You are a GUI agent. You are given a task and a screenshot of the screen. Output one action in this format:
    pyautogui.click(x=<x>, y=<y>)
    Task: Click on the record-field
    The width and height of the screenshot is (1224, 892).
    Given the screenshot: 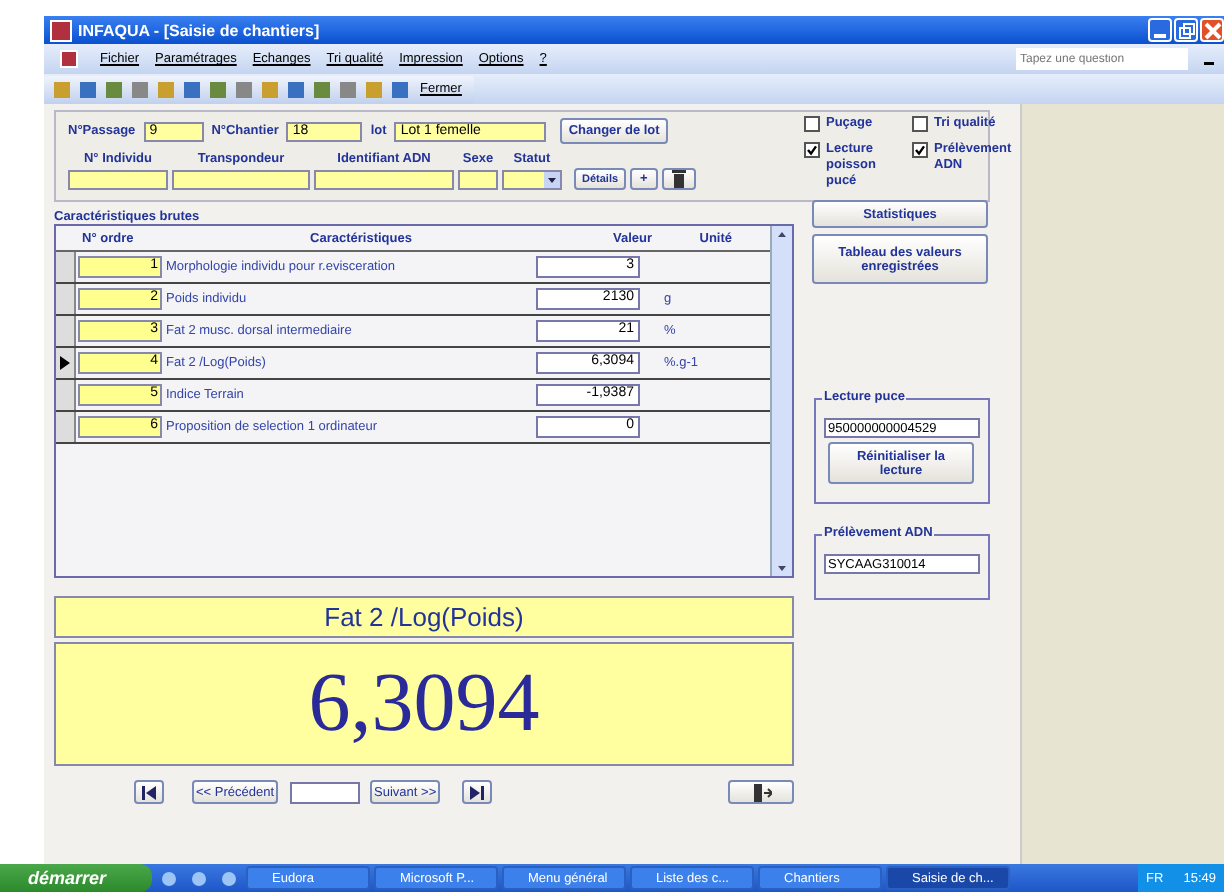 What is the action you would take?
    pyautogui.click(x=325, y=792)
    